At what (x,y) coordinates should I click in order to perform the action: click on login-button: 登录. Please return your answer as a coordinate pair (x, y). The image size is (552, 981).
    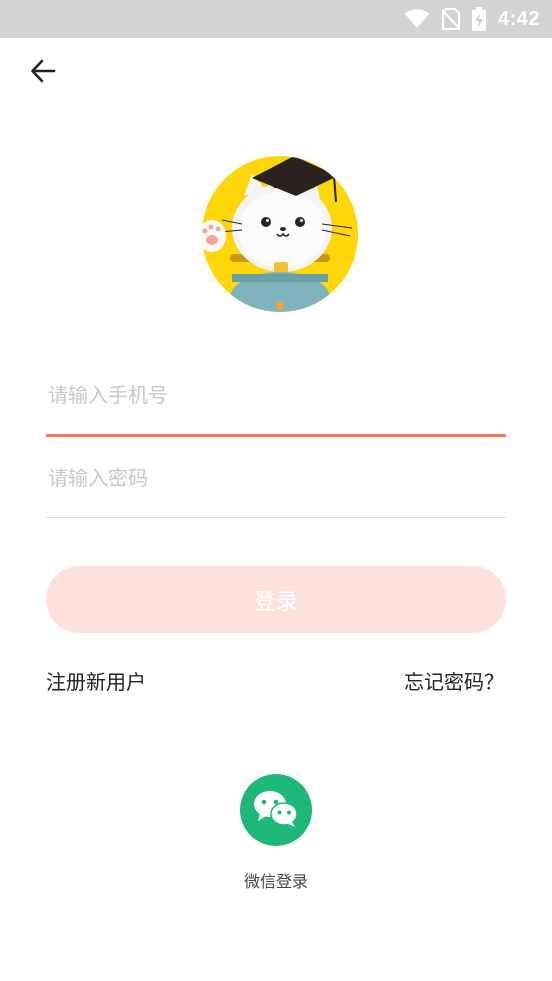
    Looking at the image, I should click on (276, 599).